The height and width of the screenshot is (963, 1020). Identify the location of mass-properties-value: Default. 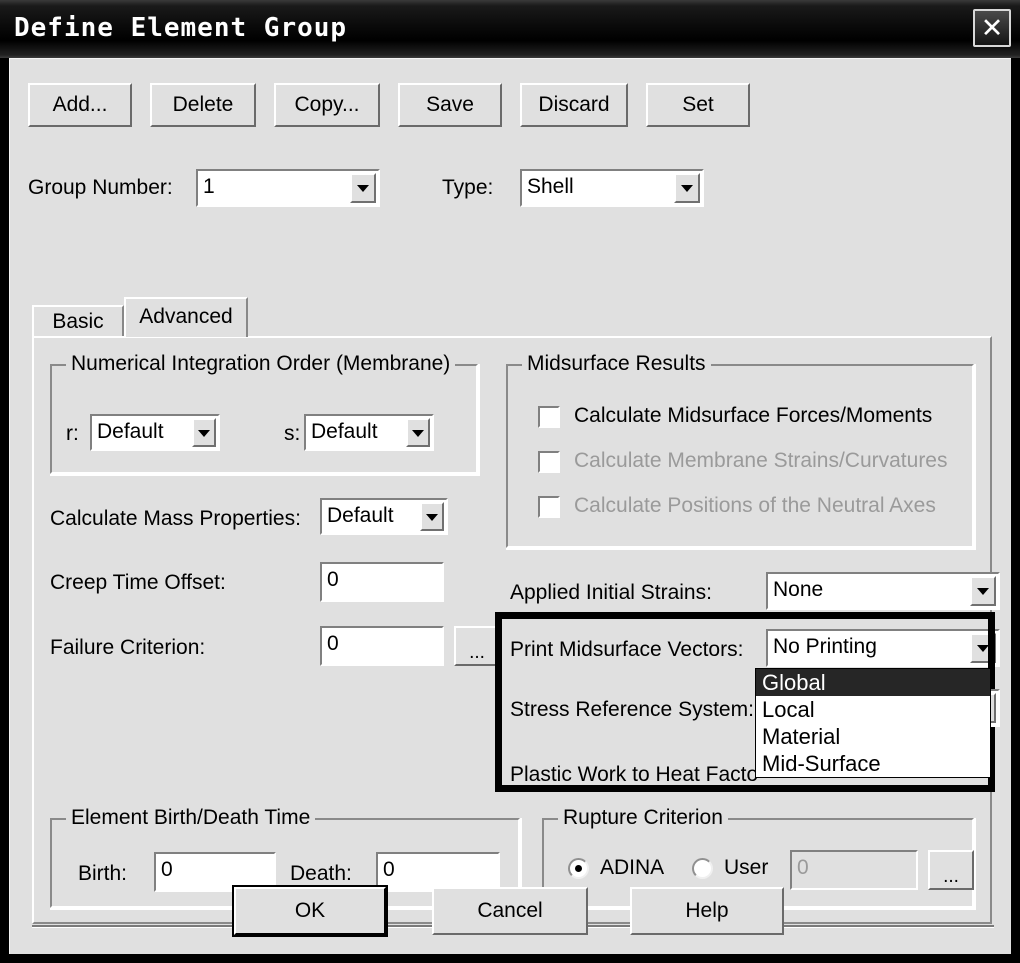
(360, 515).